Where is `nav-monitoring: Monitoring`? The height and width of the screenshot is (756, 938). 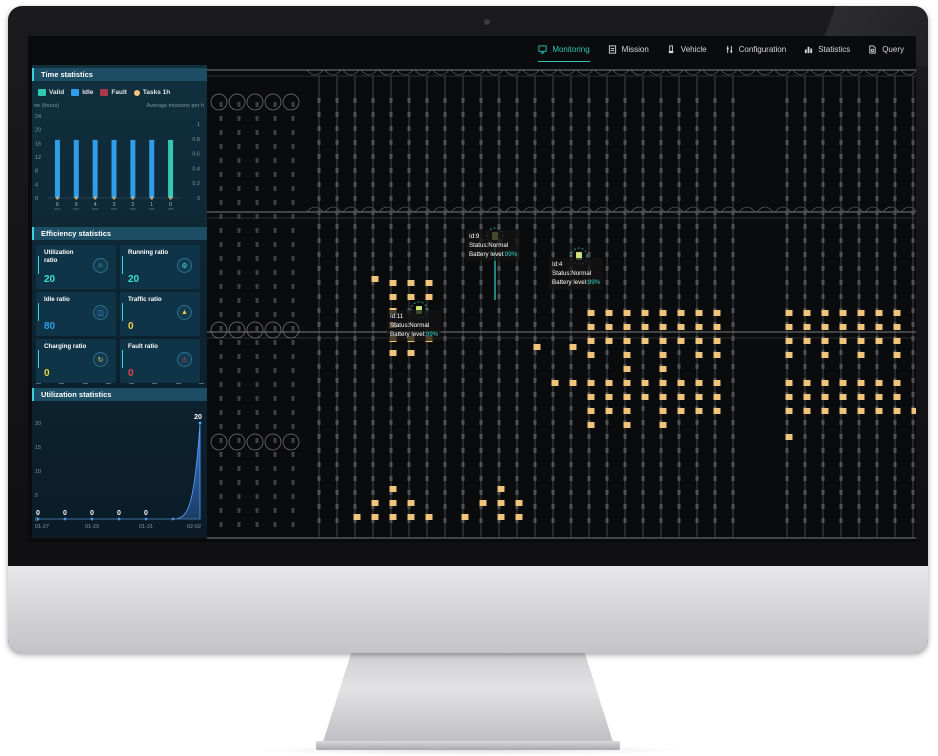 nav-monitoring: Monitoring is located at coordinates (564, 49).